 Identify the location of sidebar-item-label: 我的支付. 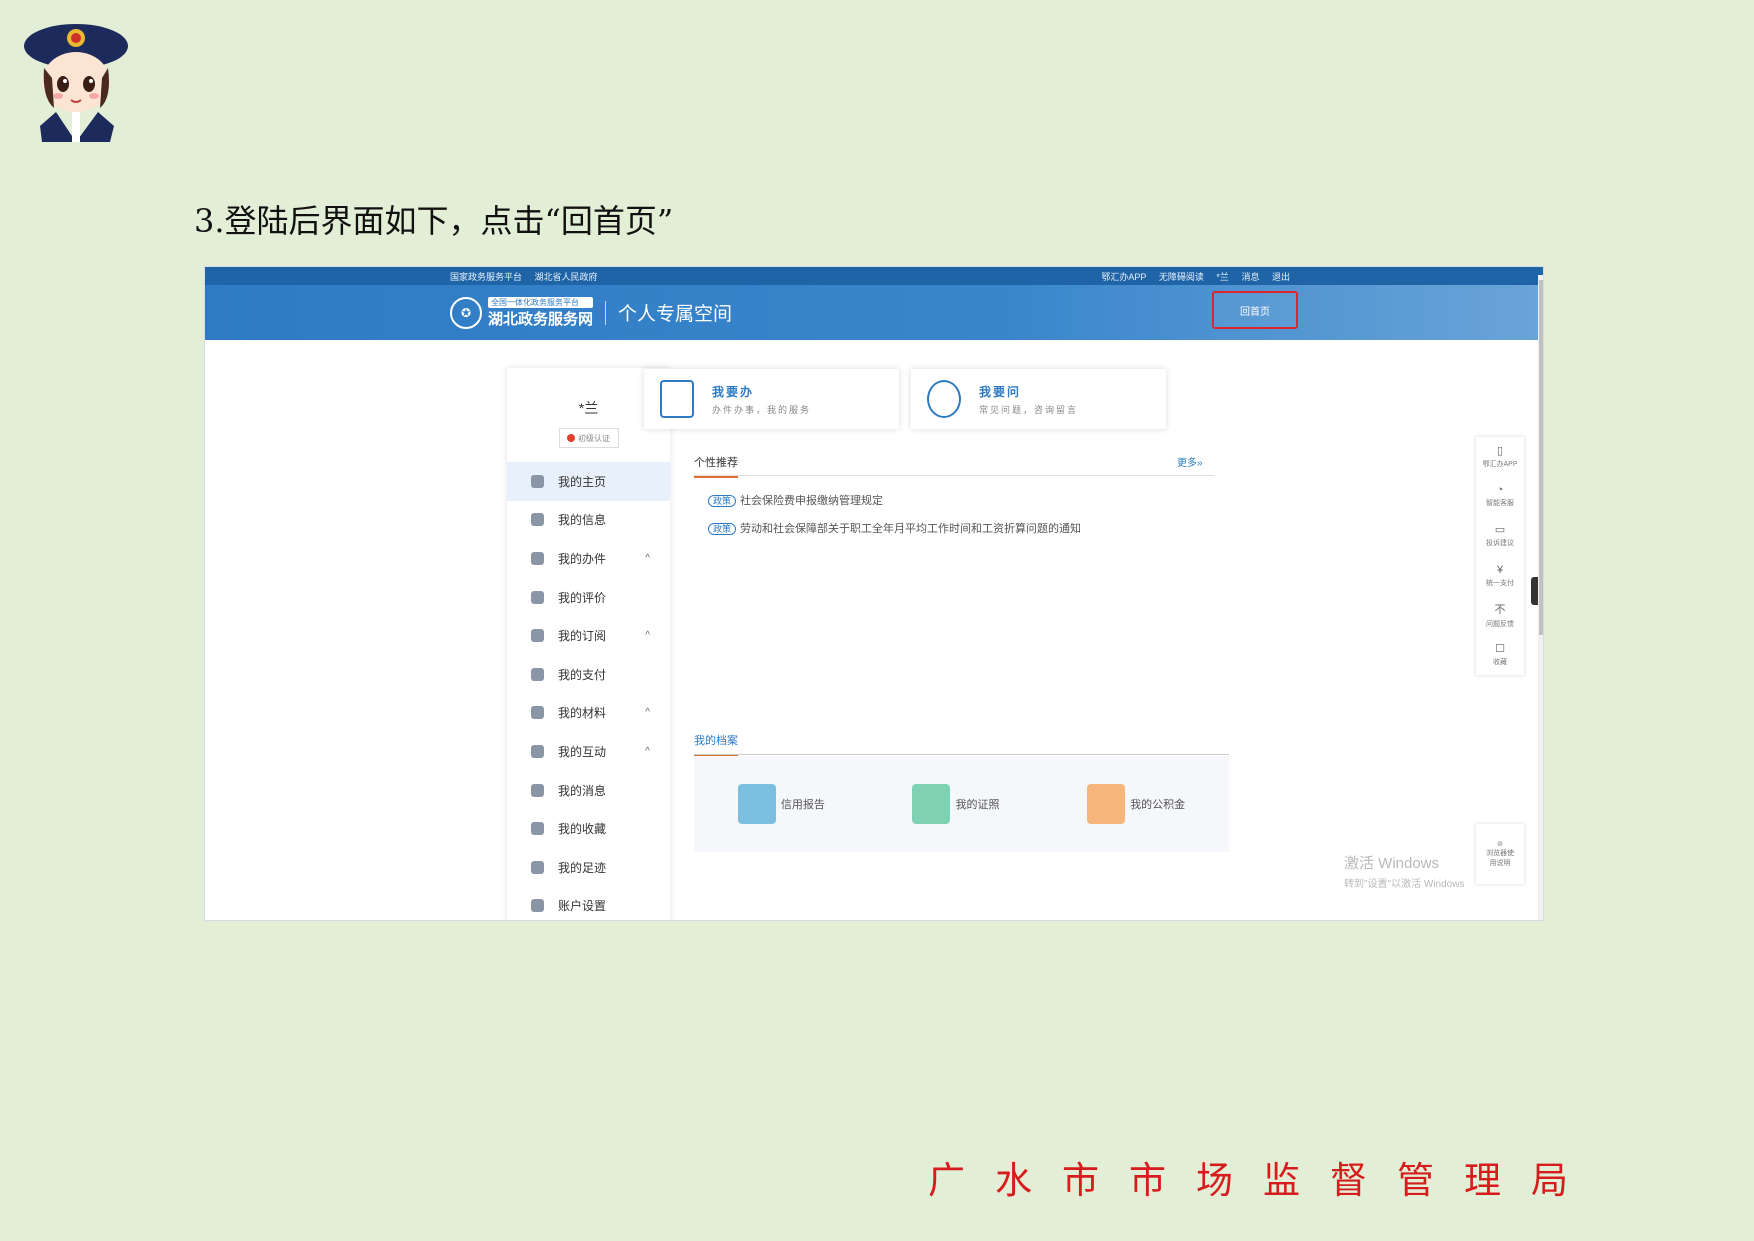
(582, 674).